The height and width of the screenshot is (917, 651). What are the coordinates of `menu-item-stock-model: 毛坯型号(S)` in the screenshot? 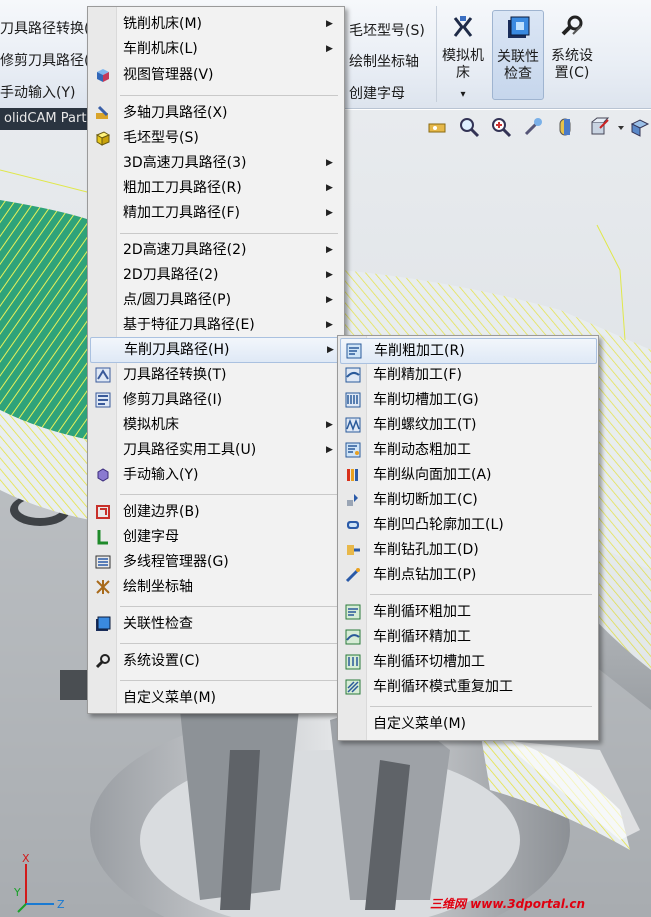 It's located at (215, 138).